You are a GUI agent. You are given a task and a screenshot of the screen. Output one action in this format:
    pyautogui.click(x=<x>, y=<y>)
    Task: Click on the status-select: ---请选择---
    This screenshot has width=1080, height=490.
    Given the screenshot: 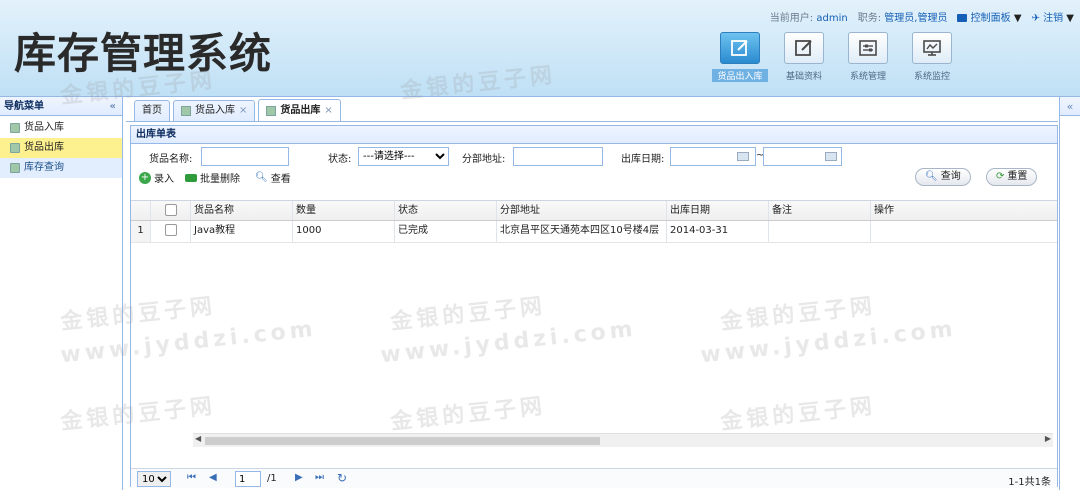 What is the action you would take?
    pyautogui.click(x=403, y=156)
    